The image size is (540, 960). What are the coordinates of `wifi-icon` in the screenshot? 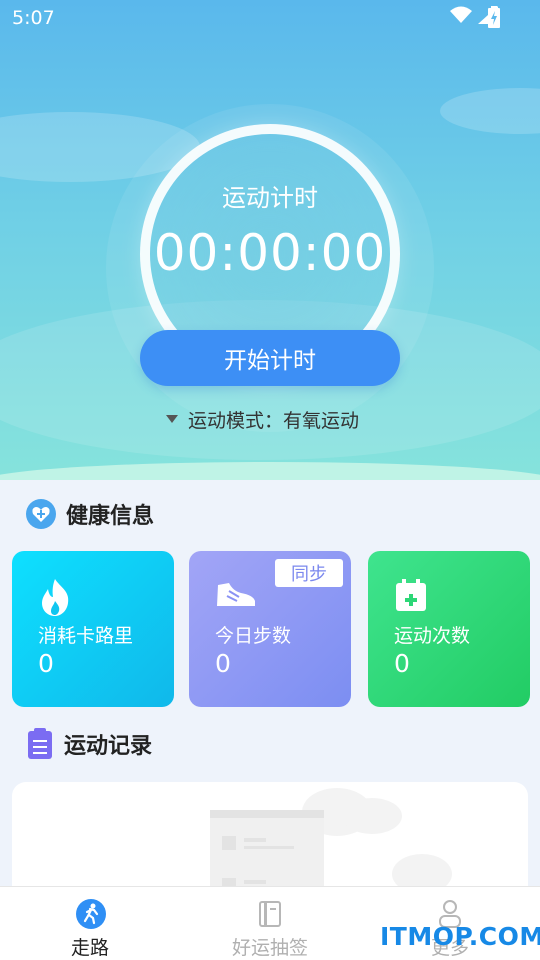 It's located at (461, 14).